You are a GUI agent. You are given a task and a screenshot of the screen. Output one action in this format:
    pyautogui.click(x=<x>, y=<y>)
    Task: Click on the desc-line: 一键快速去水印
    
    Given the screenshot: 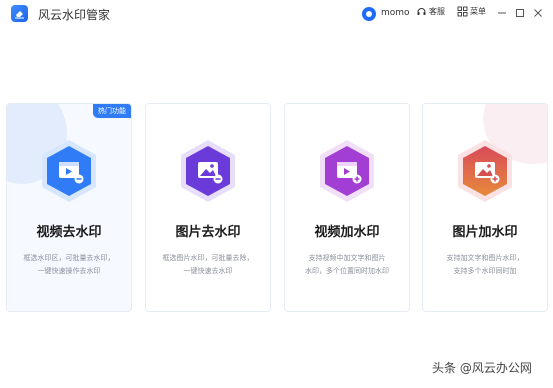 What is the action you would take?
    pyautogui.click(x=208, y=271)
    